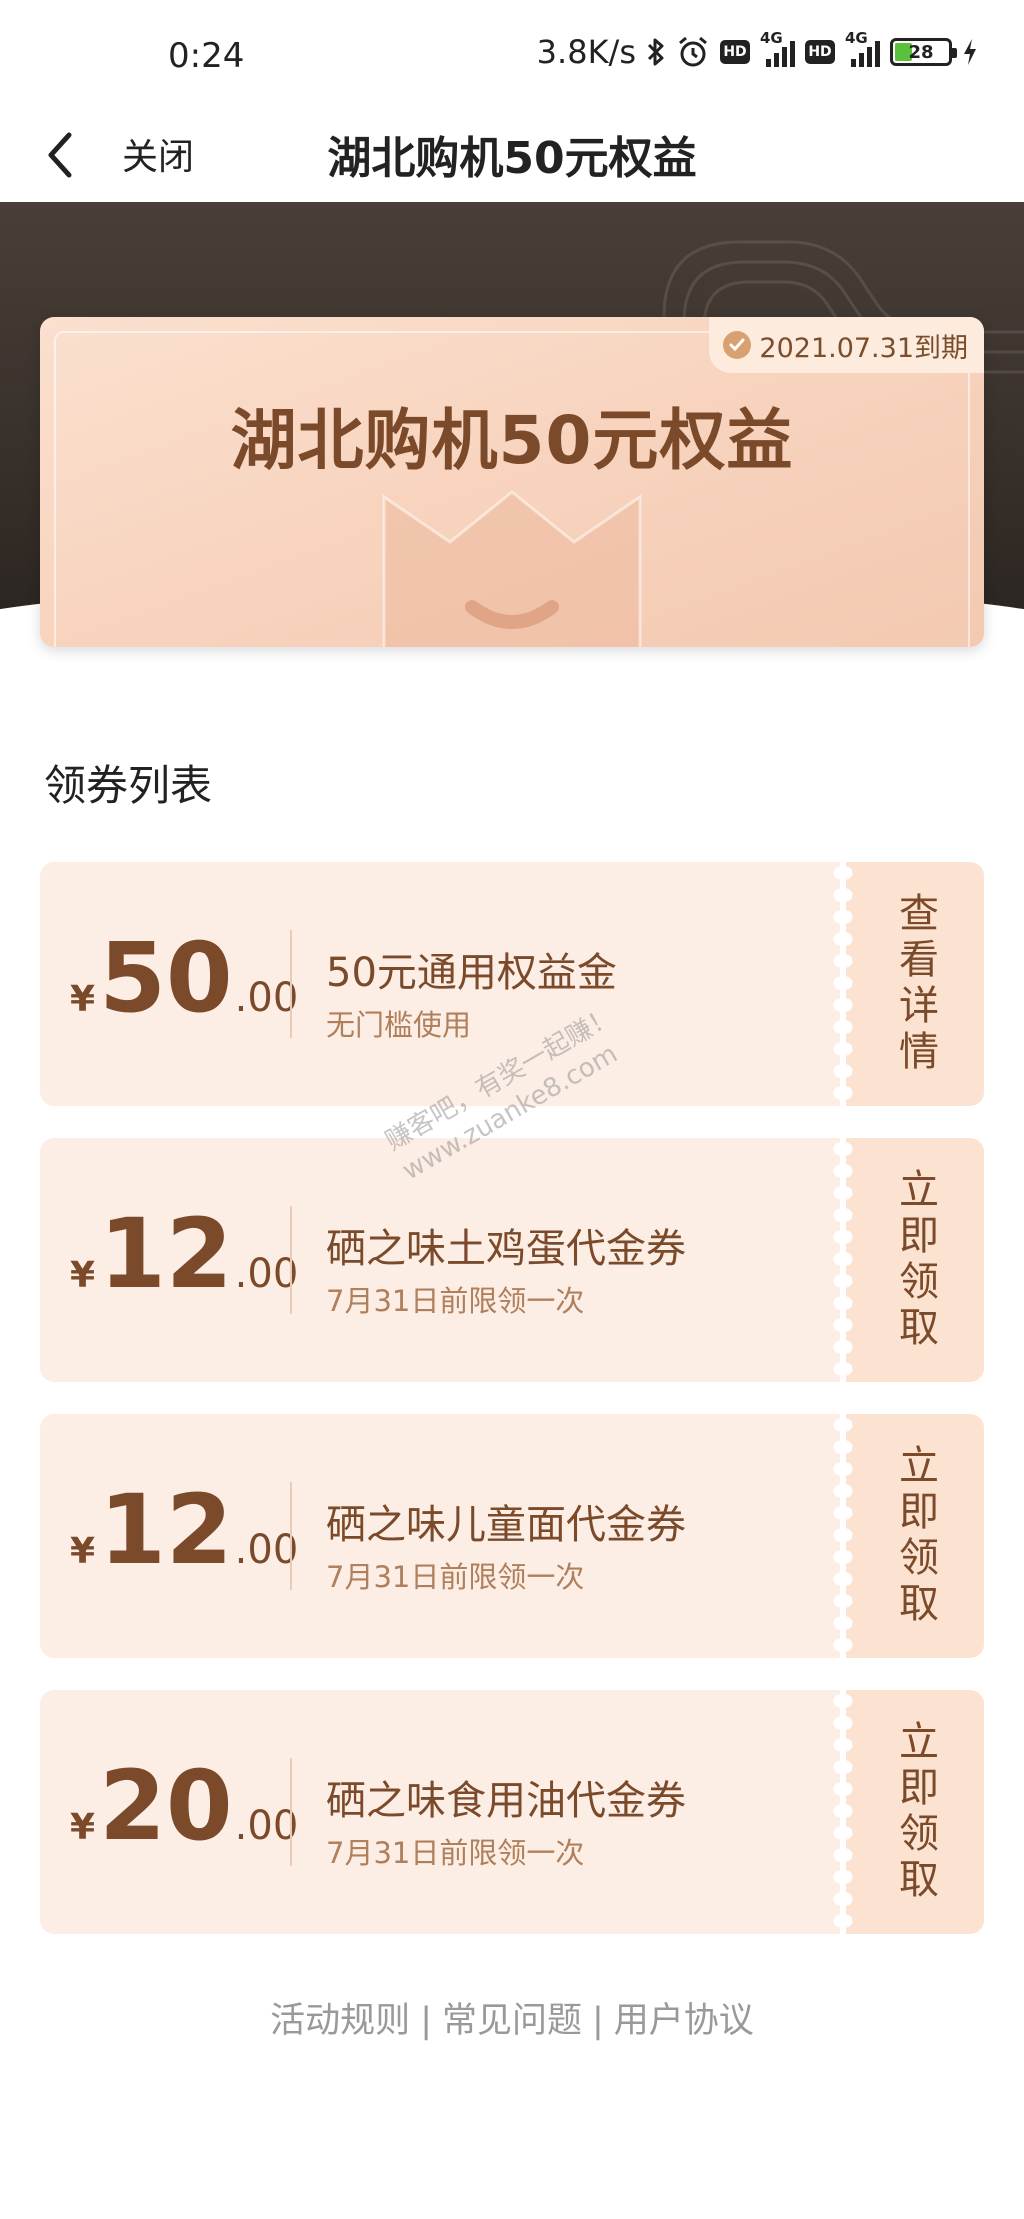 The height and width of the screenshot is (2219, 1024). I want to click on crown-icon, so click(512, 568).